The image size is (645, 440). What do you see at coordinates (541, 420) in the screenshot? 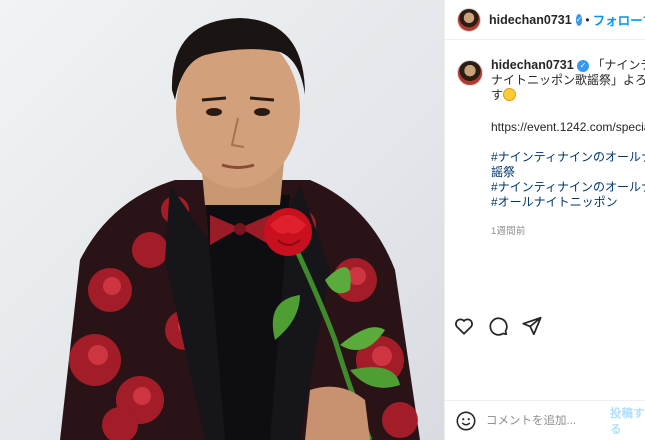
I see `comment-input` at bounding box center [541, 420].